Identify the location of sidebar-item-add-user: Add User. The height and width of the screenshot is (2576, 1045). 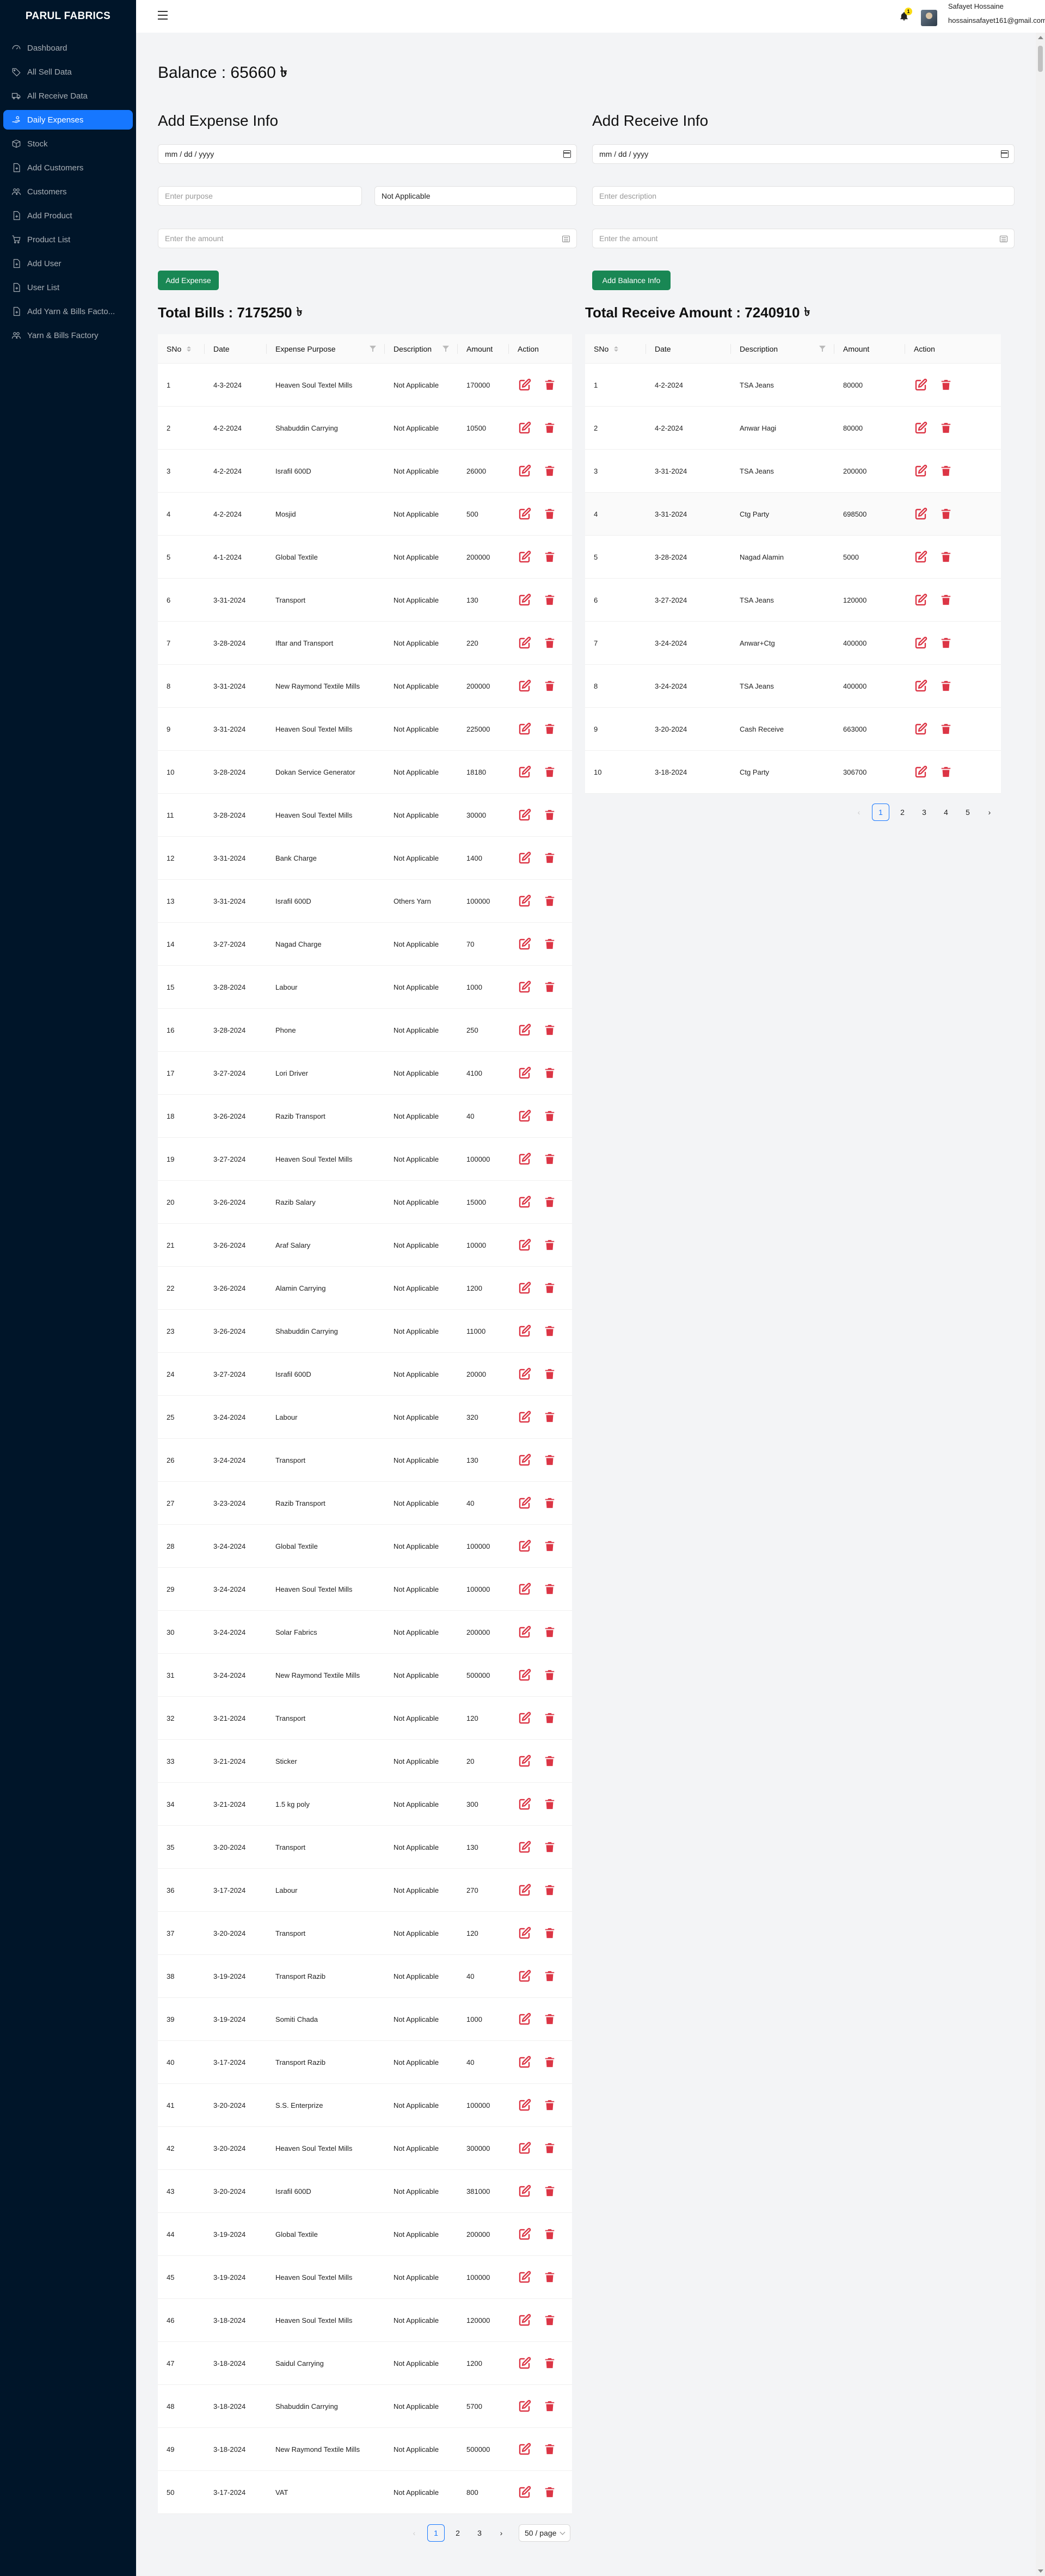
(68, 263).